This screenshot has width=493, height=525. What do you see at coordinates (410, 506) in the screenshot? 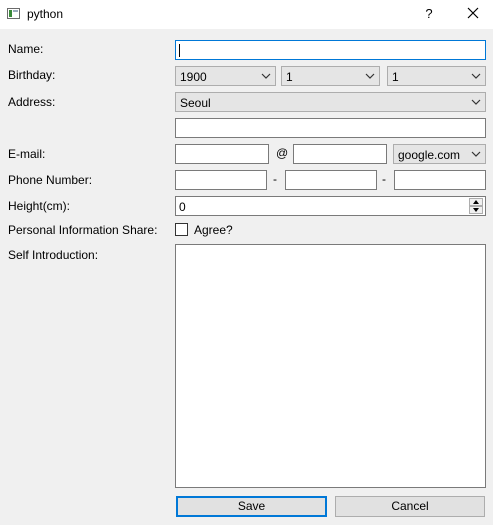
I see `cancel-button: Cancel` at bounding box center [410, 506].